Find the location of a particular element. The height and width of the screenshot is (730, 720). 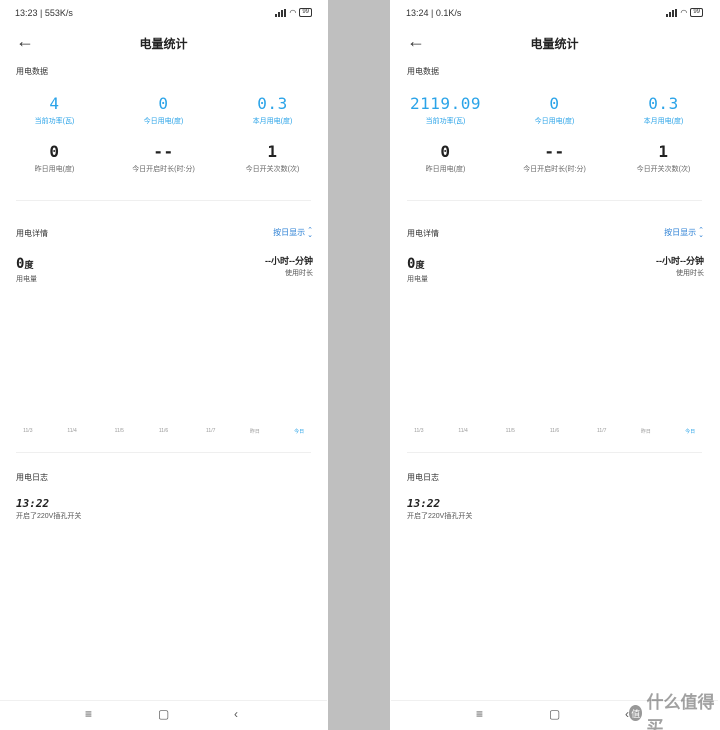

watermark-badge: 值 is located at coordinates (636, 713).